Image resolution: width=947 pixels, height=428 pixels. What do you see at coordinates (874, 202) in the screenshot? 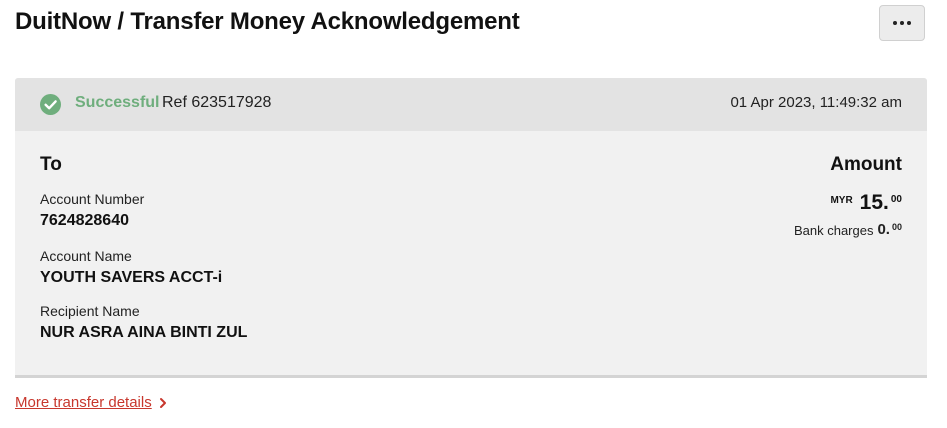
I see `amount-value: 15.` at bounding box center [874, 202].